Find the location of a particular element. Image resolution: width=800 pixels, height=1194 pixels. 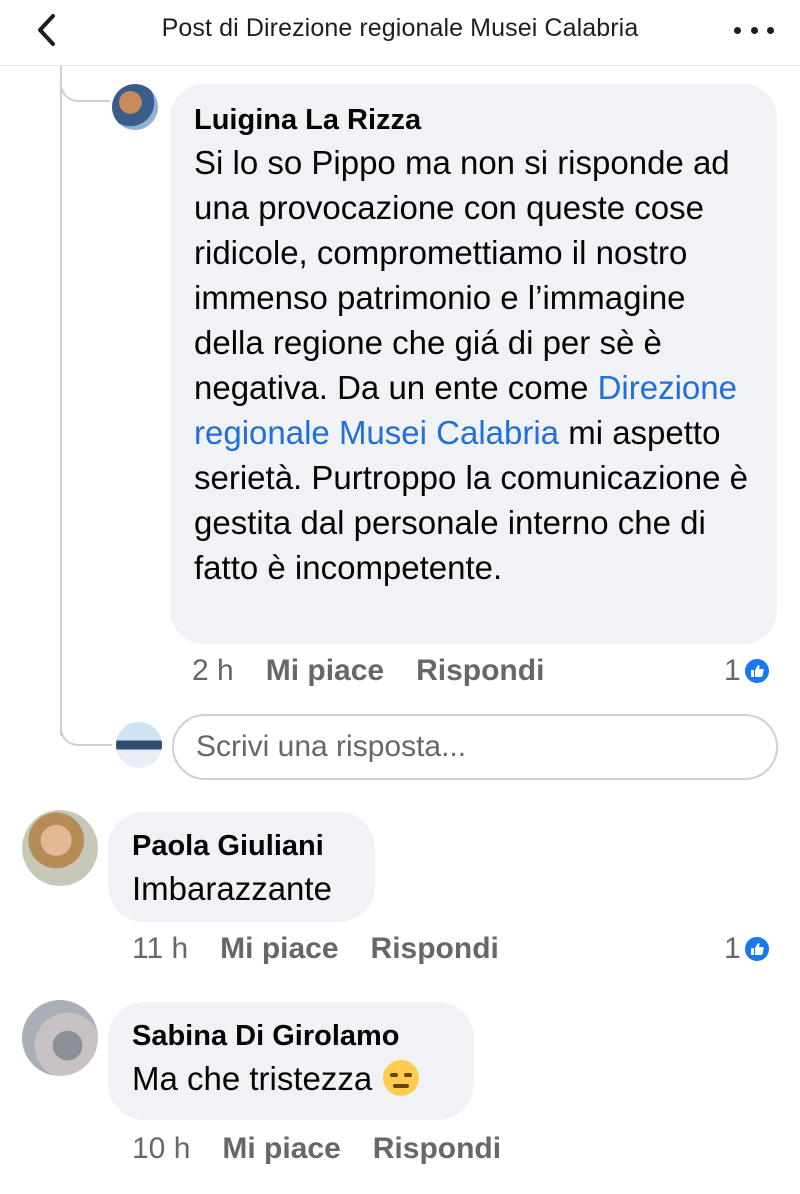

comment-bubble: Sabina Di Girolamo Ma che tristezza is located at coordinates (291, 1061).